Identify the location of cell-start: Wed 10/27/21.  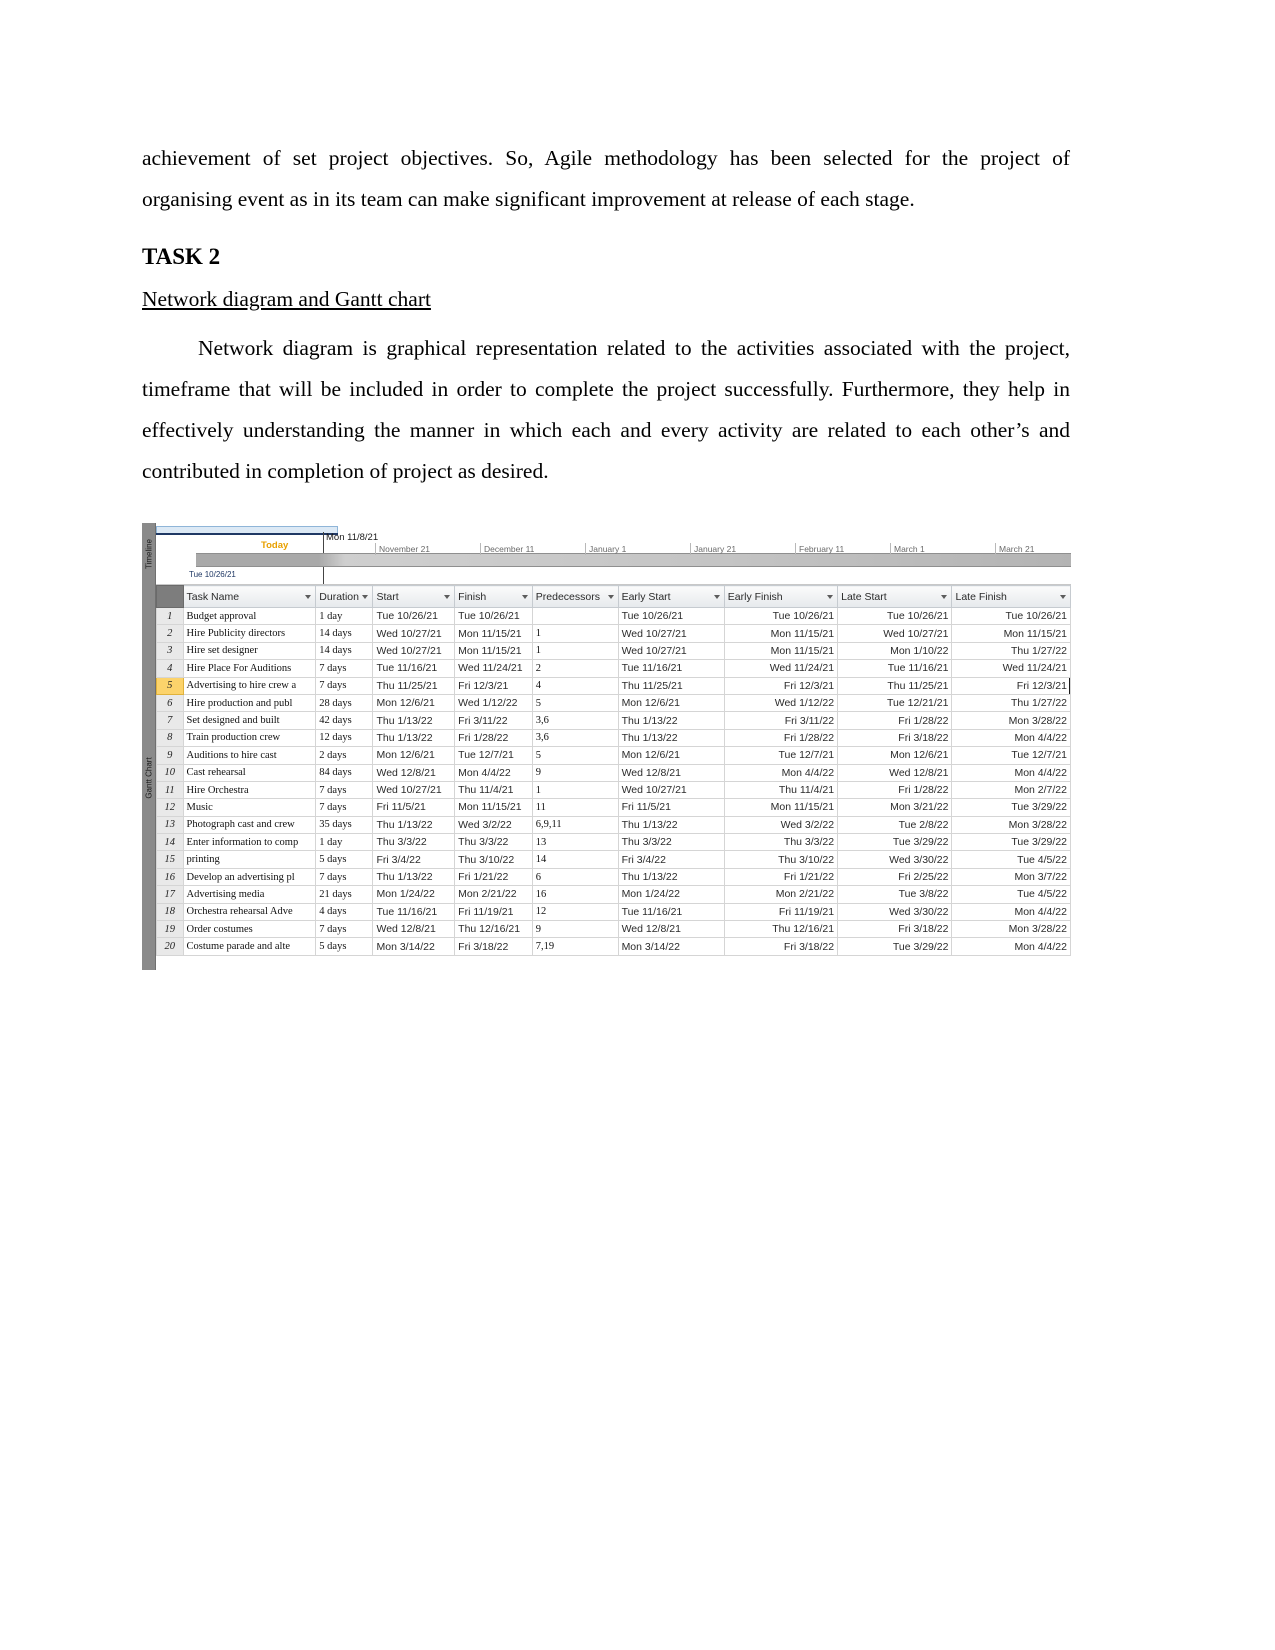
(414, 651).